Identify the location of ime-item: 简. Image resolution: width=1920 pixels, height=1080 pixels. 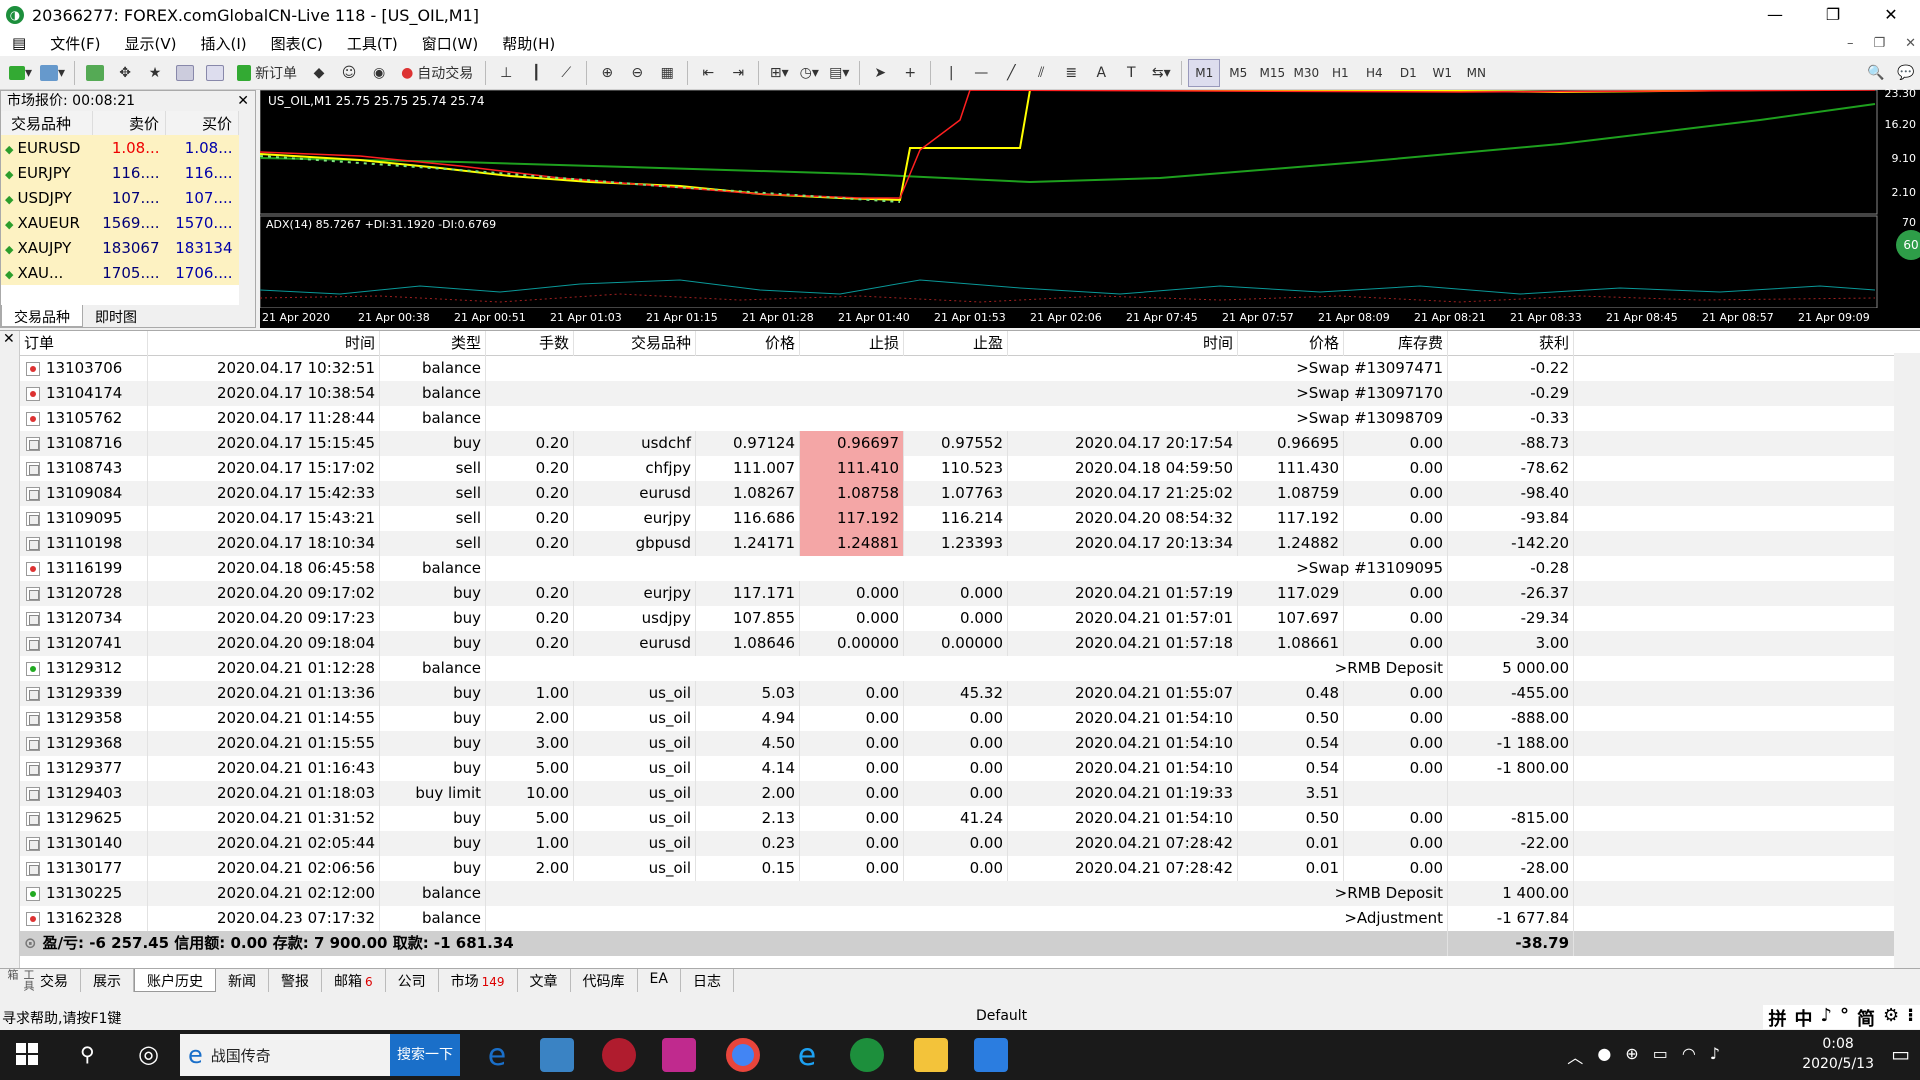
(1866, 1017).